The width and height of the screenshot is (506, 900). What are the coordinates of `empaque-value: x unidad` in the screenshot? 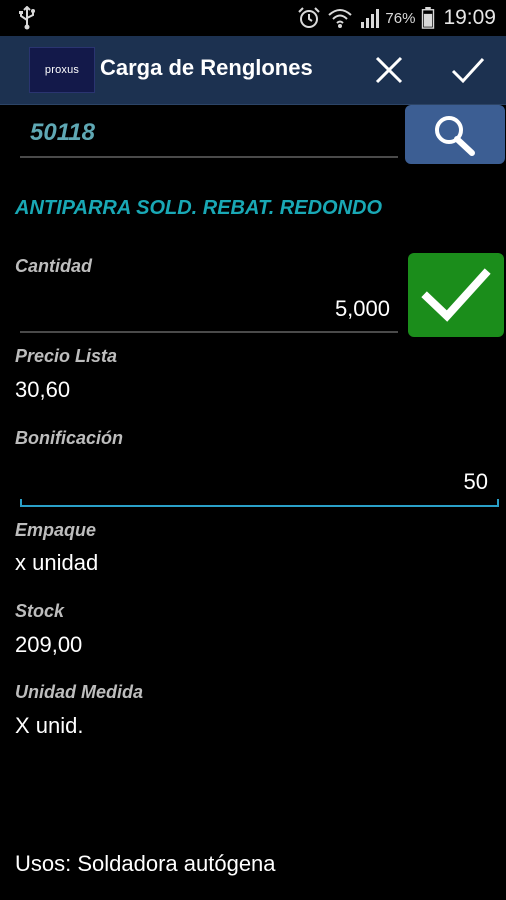 It's located at (57, 562).